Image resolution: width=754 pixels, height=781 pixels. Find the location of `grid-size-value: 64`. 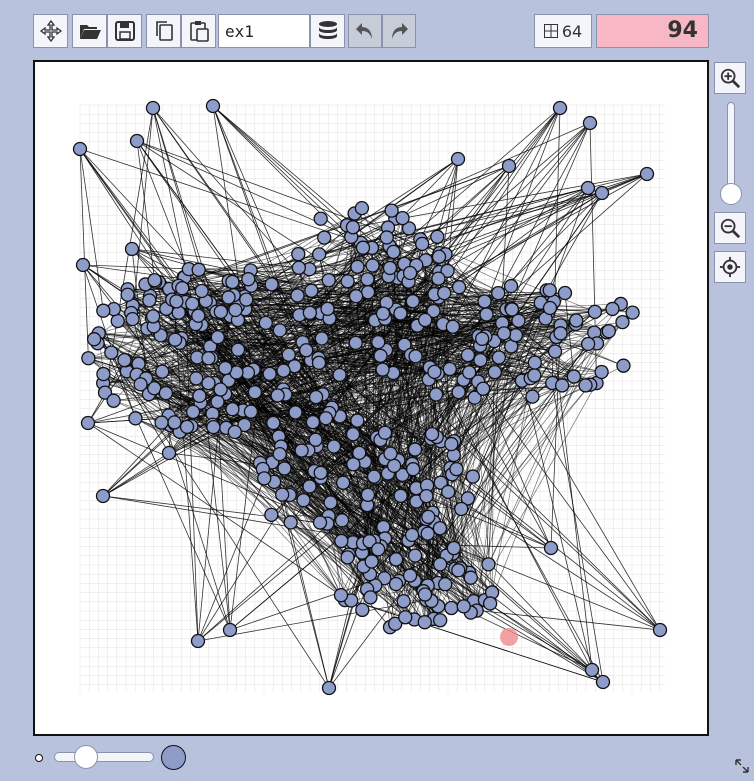

grid-size-value: 64 is located at coordinates (572, 31).